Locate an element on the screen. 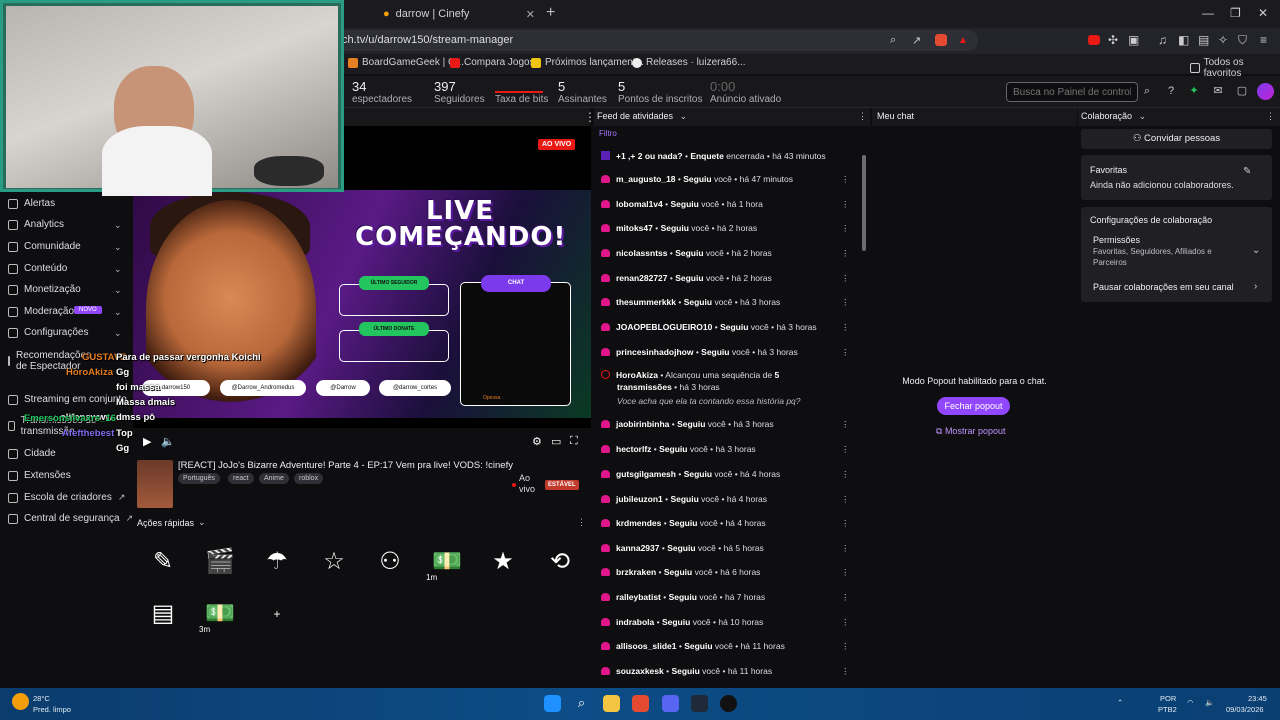 The height and width of the screenshot is (720, 1280). feed-filter-button: Filtro is located at coordinates (608, 133).